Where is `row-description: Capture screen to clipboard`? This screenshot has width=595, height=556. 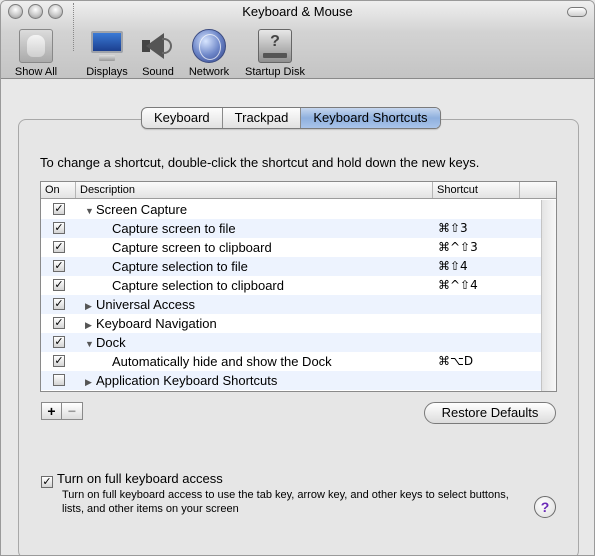
row-description: Capture screen to clipboard is located at coordinates (192, 247).